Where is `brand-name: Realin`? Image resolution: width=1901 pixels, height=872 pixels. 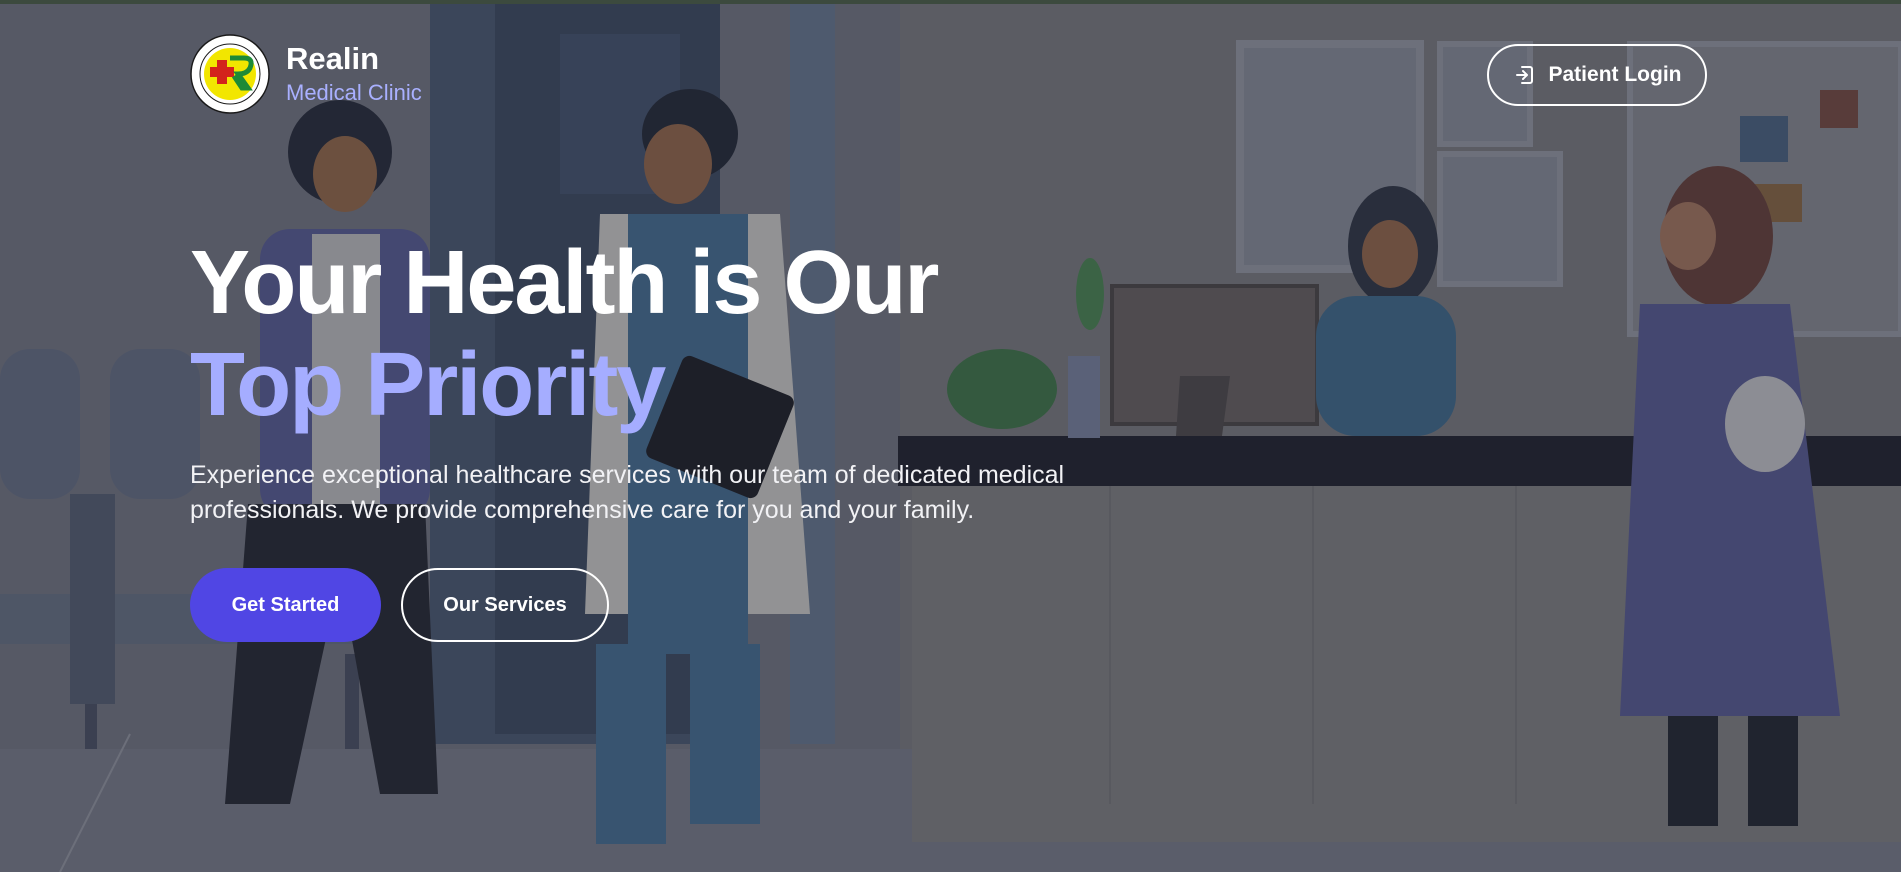
brand-name: Realin is located at coordinates (333, 58).